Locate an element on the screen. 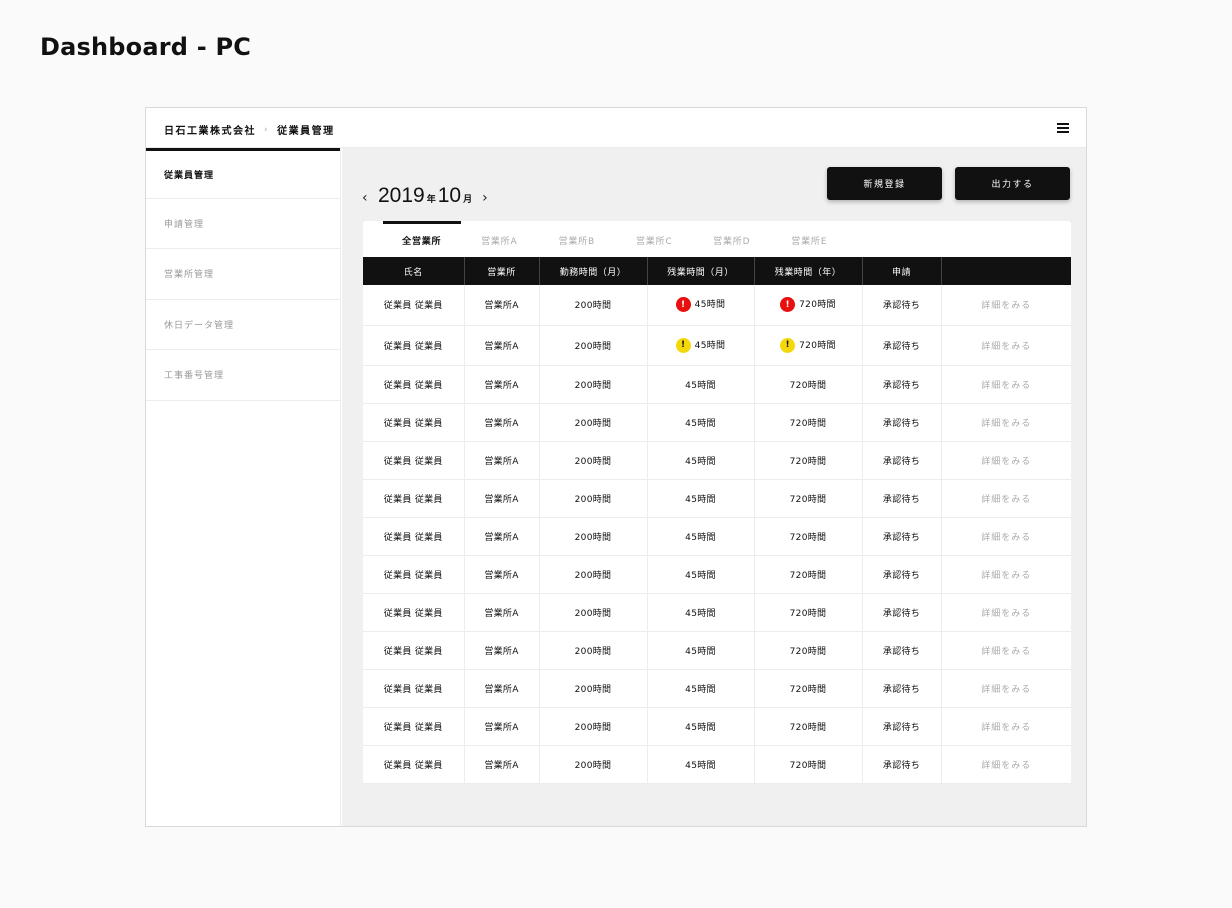 The image size is (1232, 908). prev-month-icon: ‹ is located at coordinates (370, 198).